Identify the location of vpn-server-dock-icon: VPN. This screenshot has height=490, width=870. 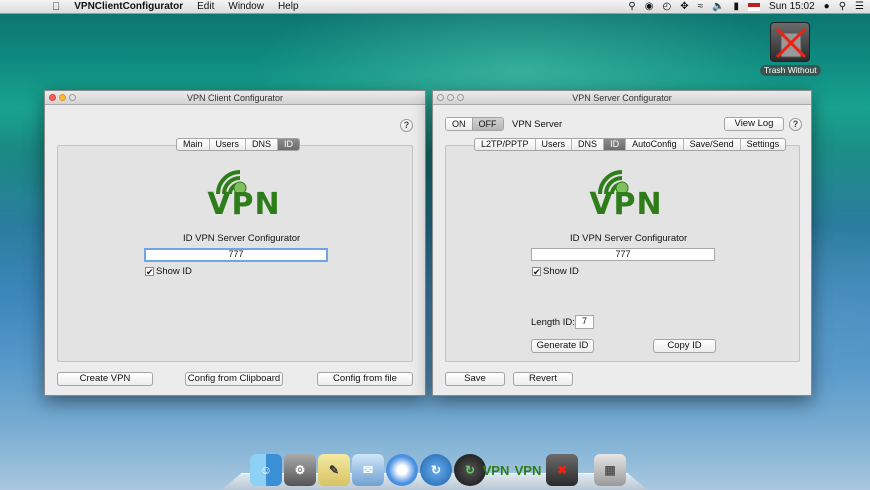
(528, 470).